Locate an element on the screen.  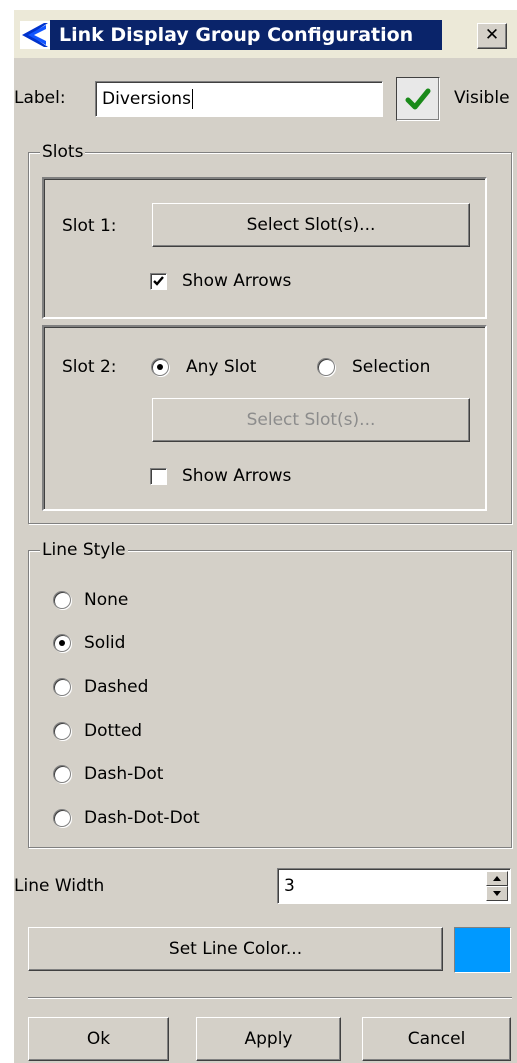
slot2-selection-label: Selection is located at coordinates (391, 367).